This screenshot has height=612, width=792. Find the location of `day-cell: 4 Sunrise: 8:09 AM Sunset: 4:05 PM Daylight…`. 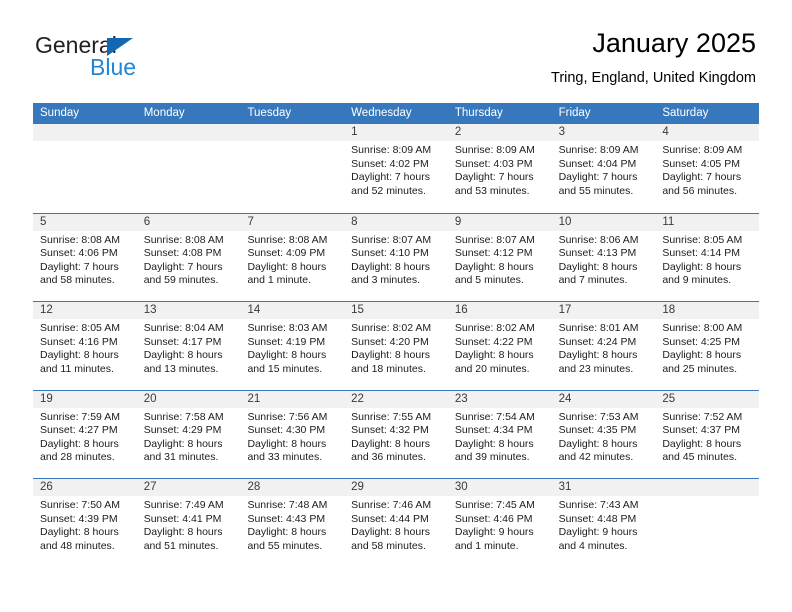

day-cell: 4 Sunrise: 8:09 AM Sunset: 4:05 PM Daylight… is located at coordinates (707, 168).